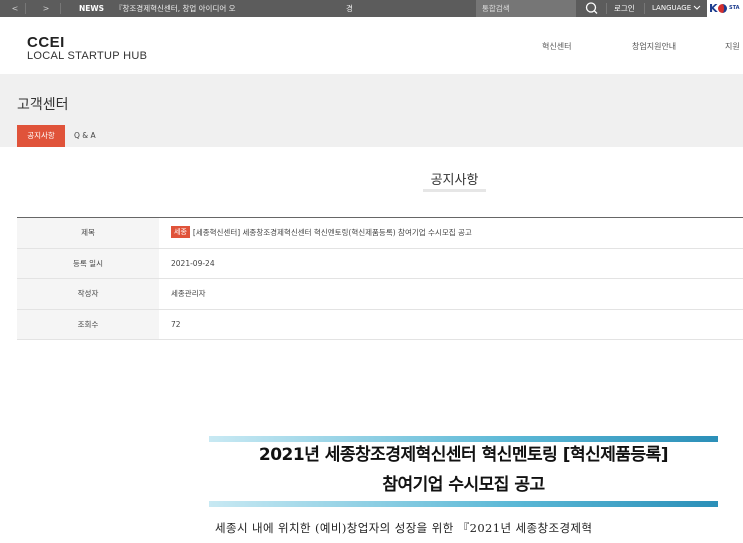 Image resolution: width=743 pixels, height=543 pixels. Describe the element at coordinates (349, 8) in the screenshot. I see `news-ticker-link-2: 경` at that location.